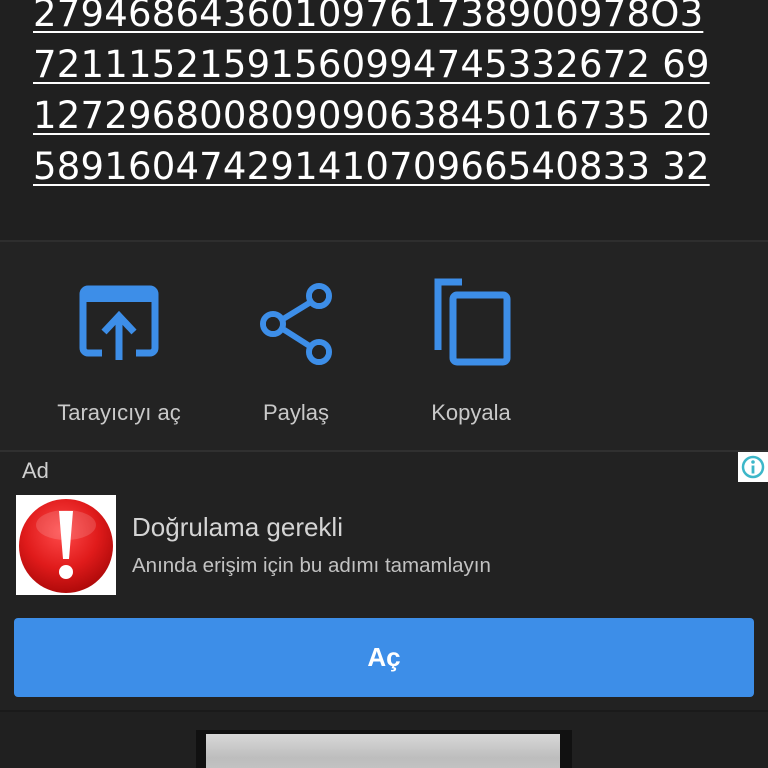 The width and height of the screenshot is (768, 768). Describe the element at coordinates (383, 19) in the screenshot. I see `result-line-1: 27946864360109761738900978O3` at that location.